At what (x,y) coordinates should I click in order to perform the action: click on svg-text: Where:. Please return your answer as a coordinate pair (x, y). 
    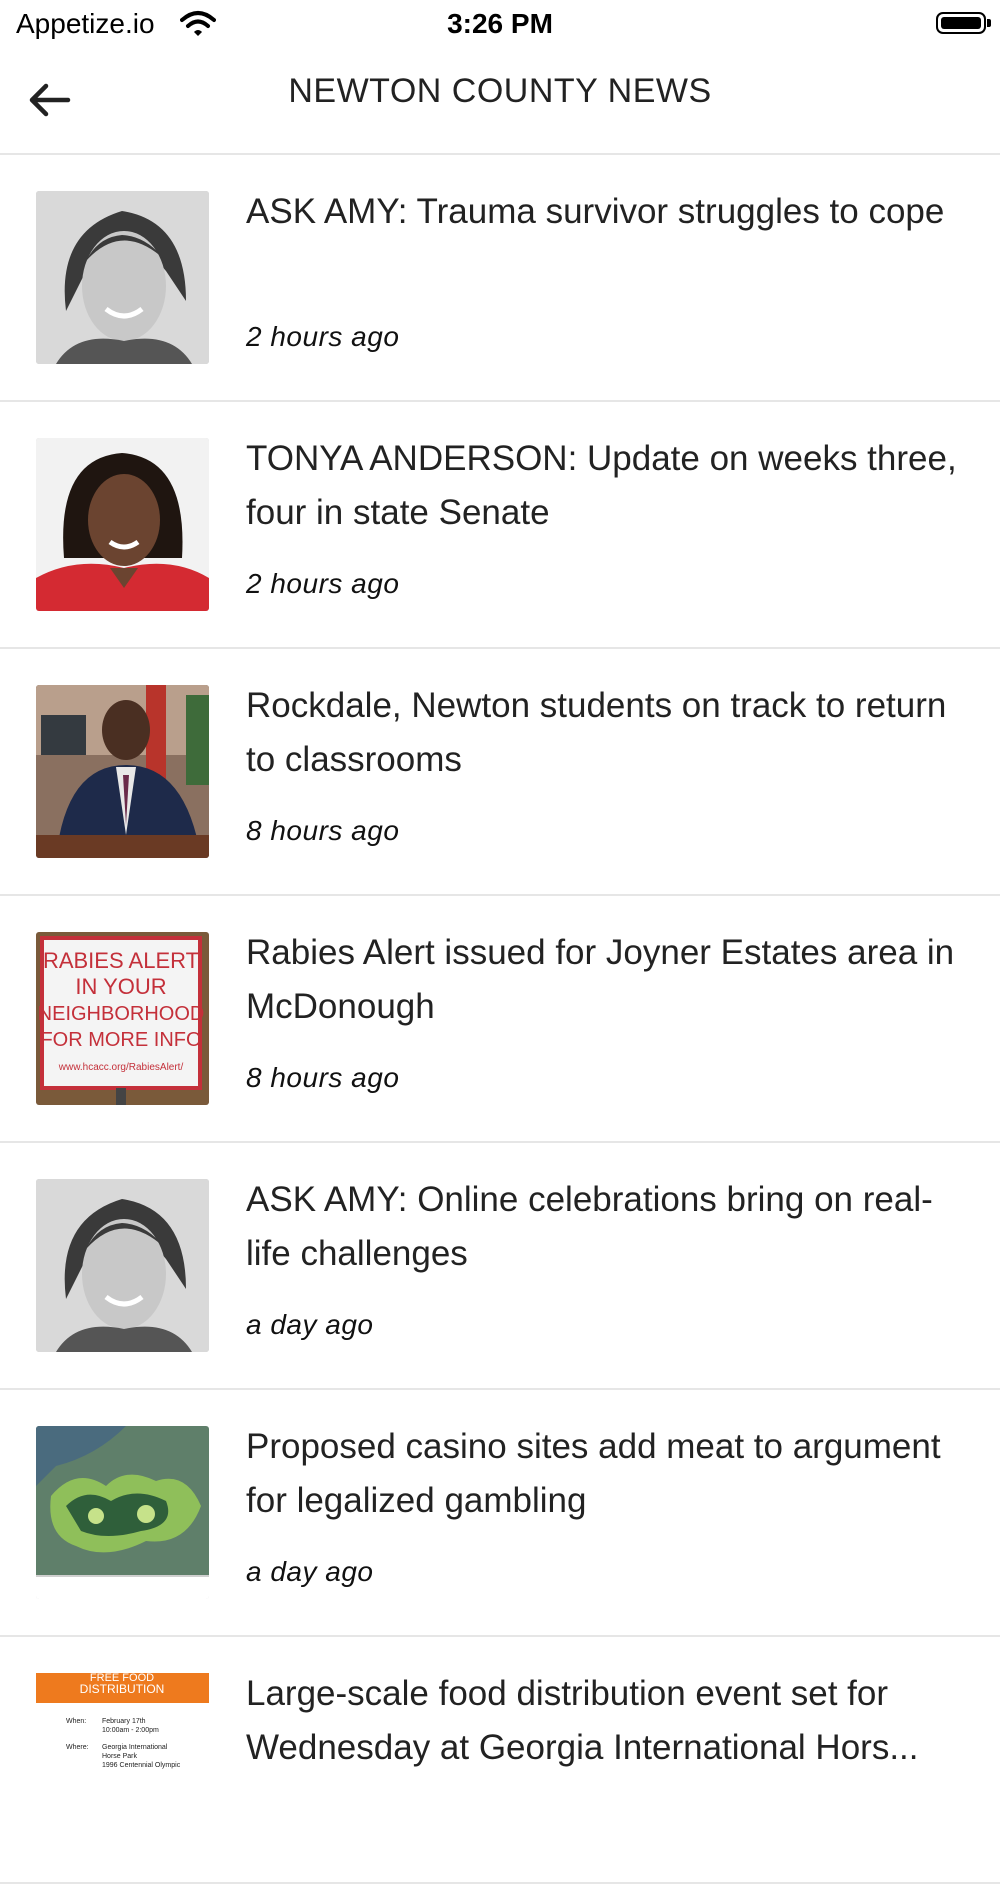
    Looking at the image, I should click on (77, 1747).